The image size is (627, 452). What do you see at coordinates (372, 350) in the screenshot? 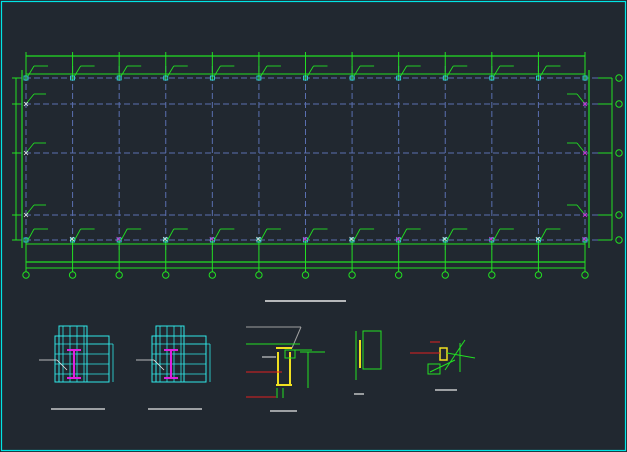
I see `section-outline` at bounding box center [372, 350].